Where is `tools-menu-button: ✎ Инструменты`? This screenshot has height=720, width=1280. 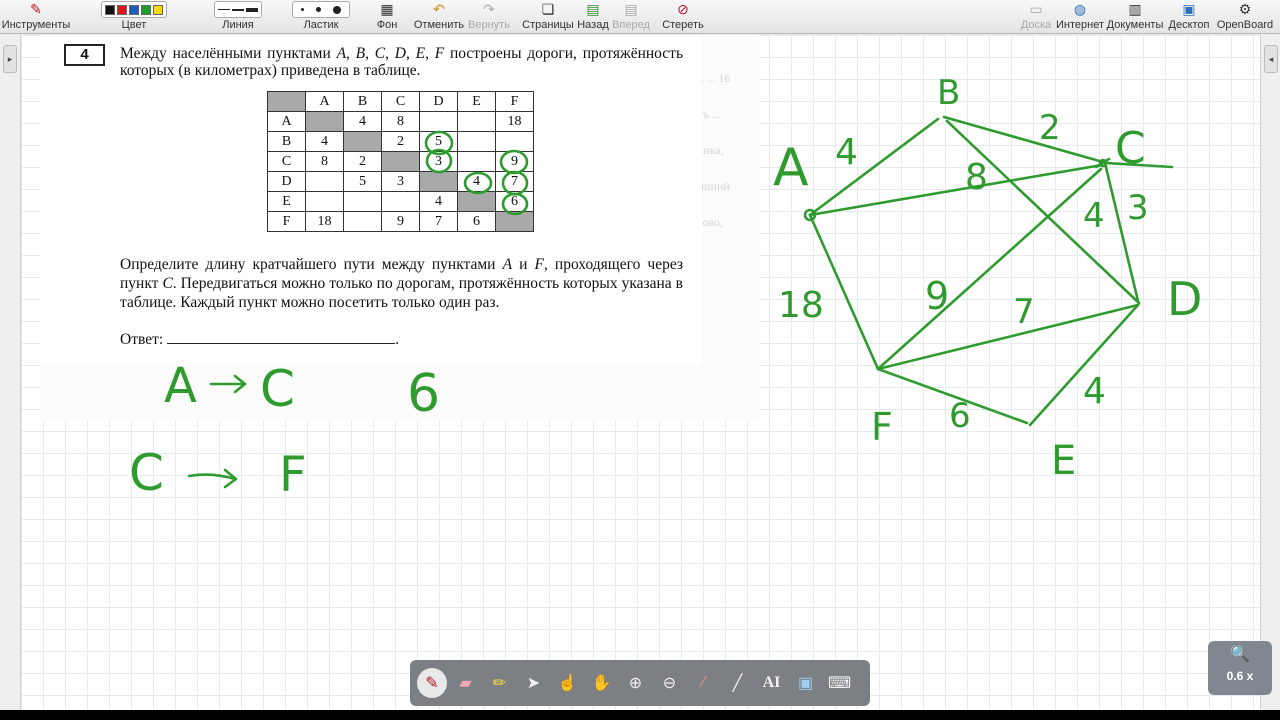 tools-menu-button: ✎ Инструменты is located at coordinates (36, 17).